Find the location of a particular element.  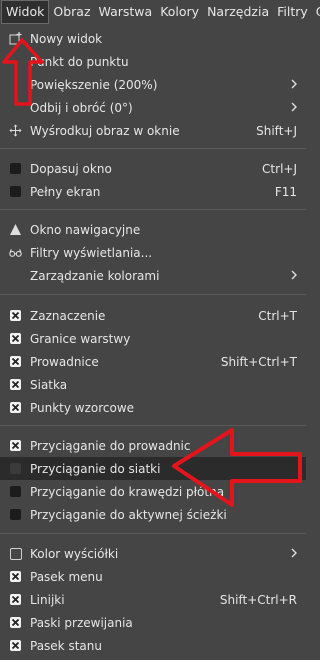

menu-item-prowadnice: Prowadnice Shift+Ctrl+T is located at coordinates (153, 361).